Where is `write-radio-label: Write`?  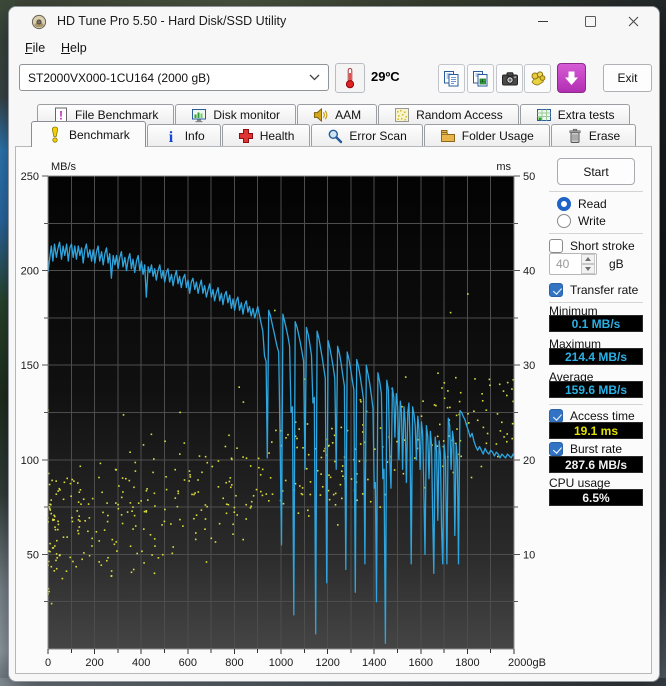
write-radio-label: Write is located at coordinates (592, 221).